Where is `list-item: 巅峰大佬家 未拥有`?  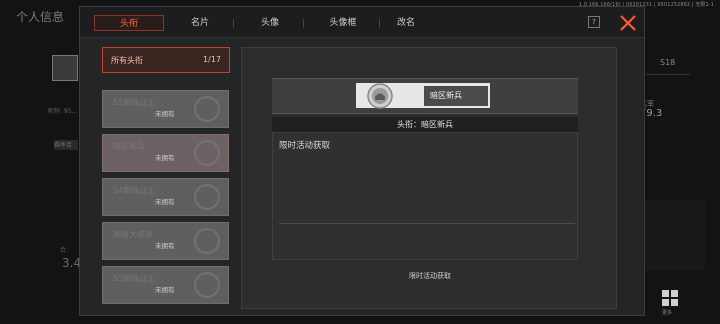
list-item: 巅峰大佬家 未拥有 is located at coordinates (165, 241).